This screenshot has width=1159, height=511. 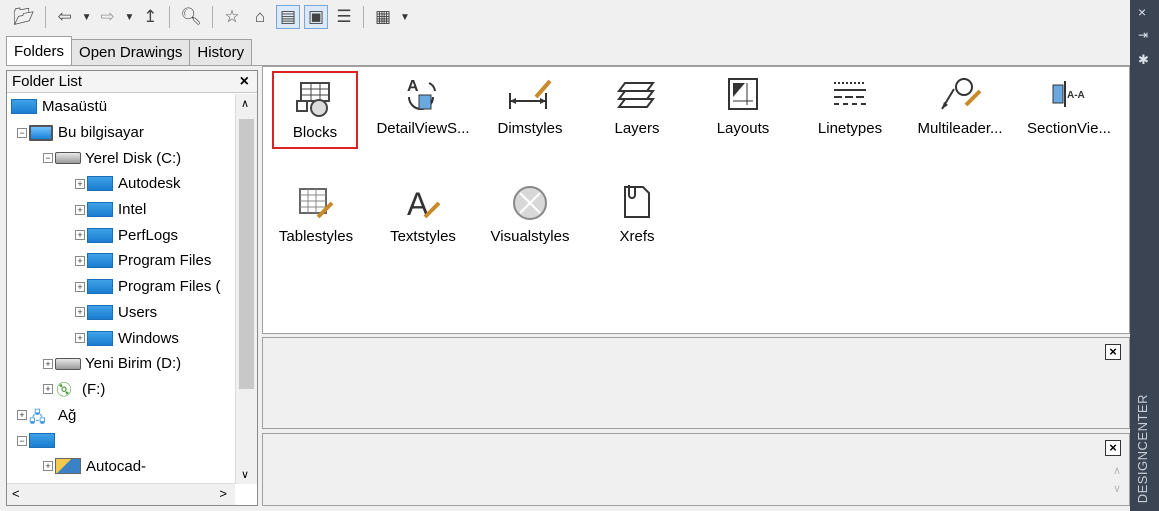 I want to click on content-item-blocks: Blocks, so click(x=315, y=110).